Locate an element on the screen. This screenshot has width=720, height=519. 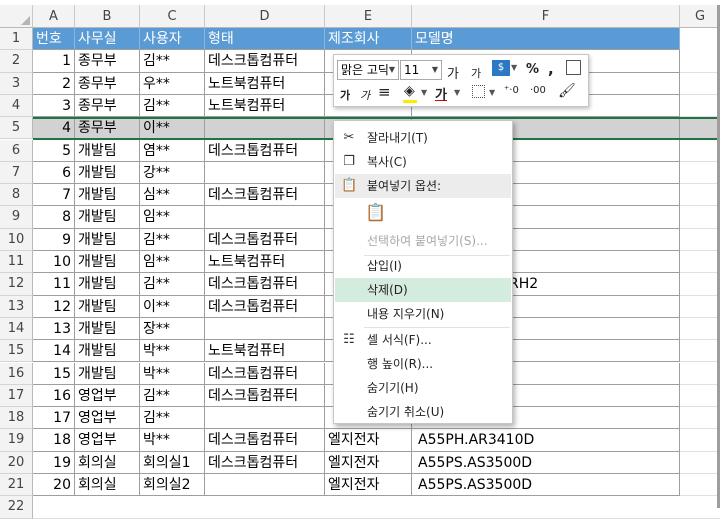
table-cell: 12 is located at coordinates (54, 306).